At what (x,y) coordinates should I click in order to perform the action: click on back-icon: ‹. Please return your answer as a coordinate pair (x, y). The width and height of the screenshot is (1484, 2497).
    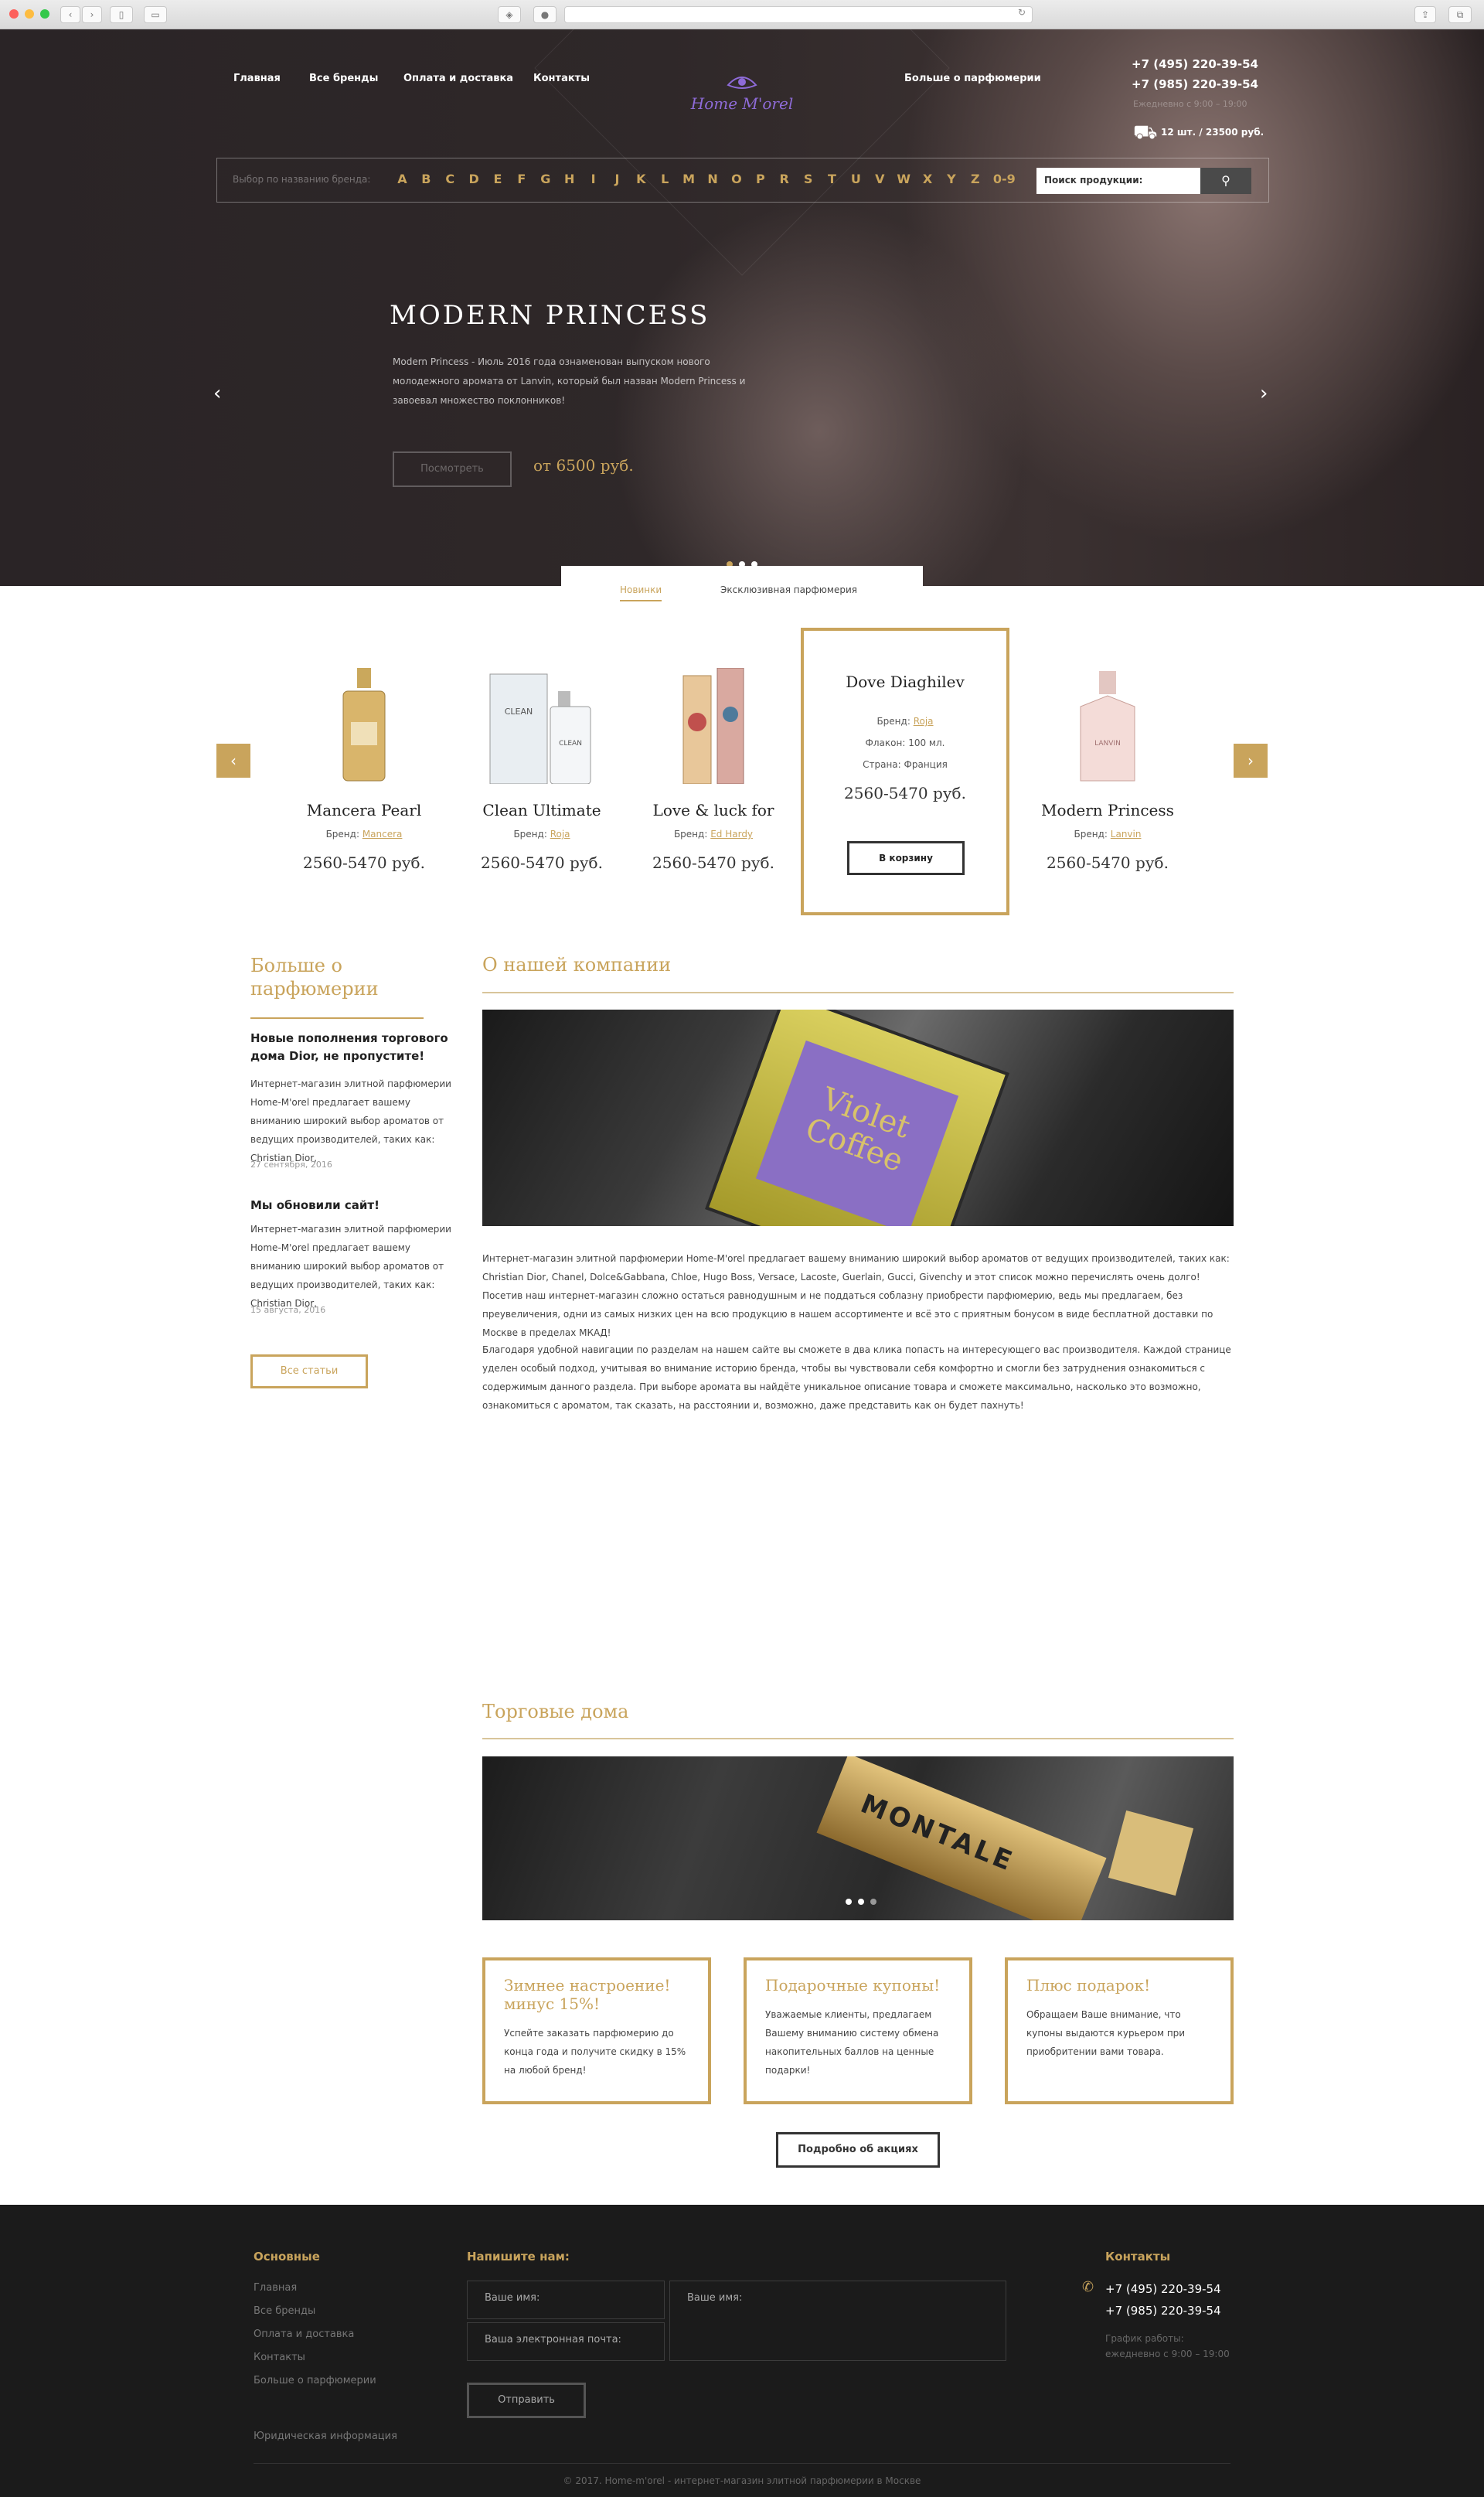
    Looking at the image, I should click on (70, 14).